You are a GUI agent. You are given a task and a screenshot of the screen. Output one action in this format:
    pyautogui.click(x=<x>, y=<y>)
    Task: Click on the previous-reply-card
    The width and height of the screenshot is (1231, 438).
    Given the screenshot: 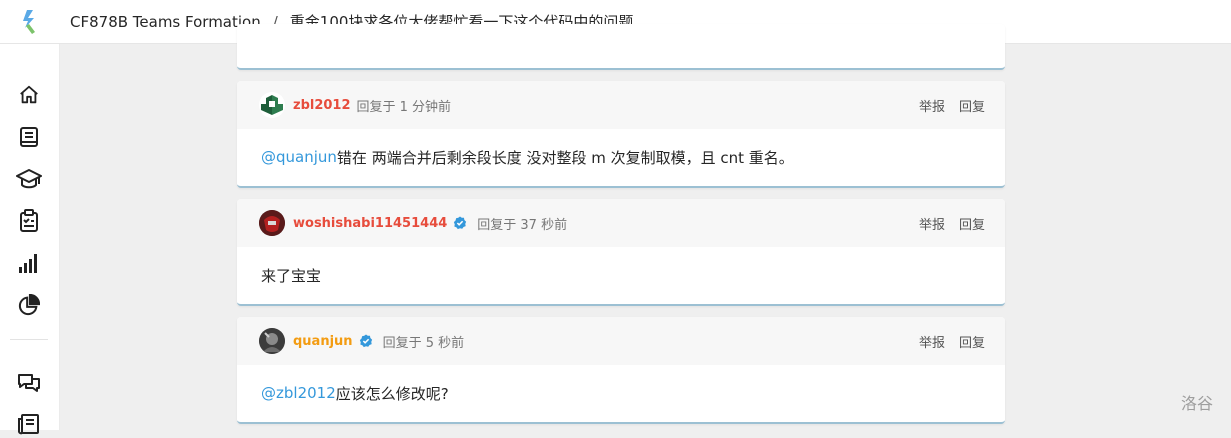 What is the action you would take?
    pyautogui.click(x=621, y=47)
    